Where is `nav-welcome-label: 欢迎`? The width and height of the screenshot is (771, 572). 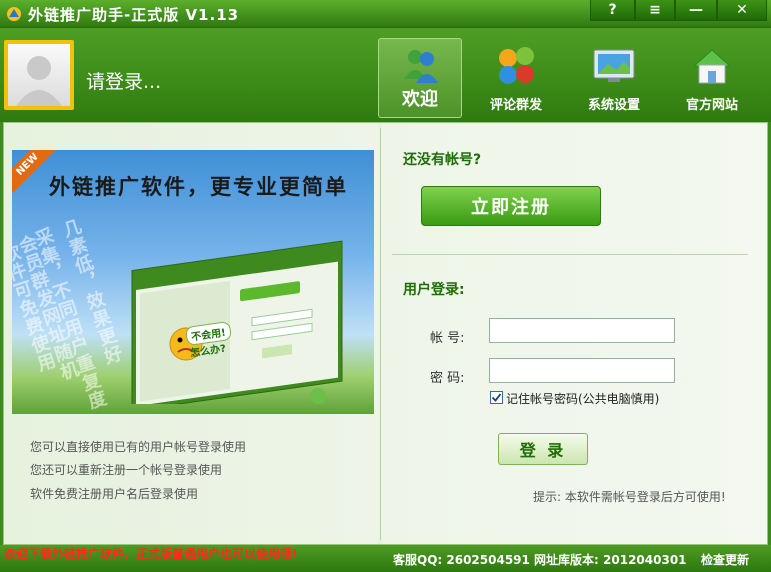 nav-welcome-label: 欢迎 is located at coordinates (420, 99).